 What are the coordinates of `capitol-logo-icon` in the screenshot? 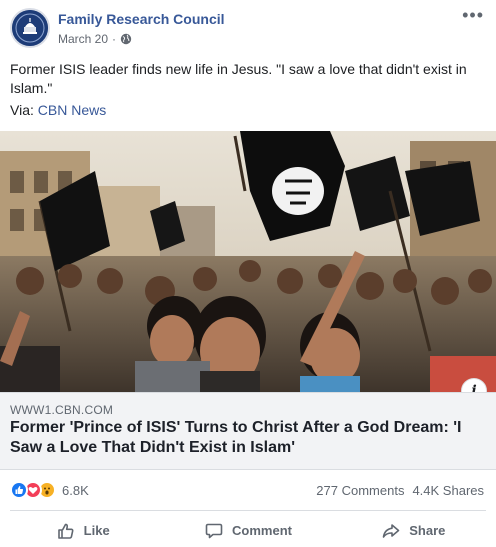 It's located at (30, 28).